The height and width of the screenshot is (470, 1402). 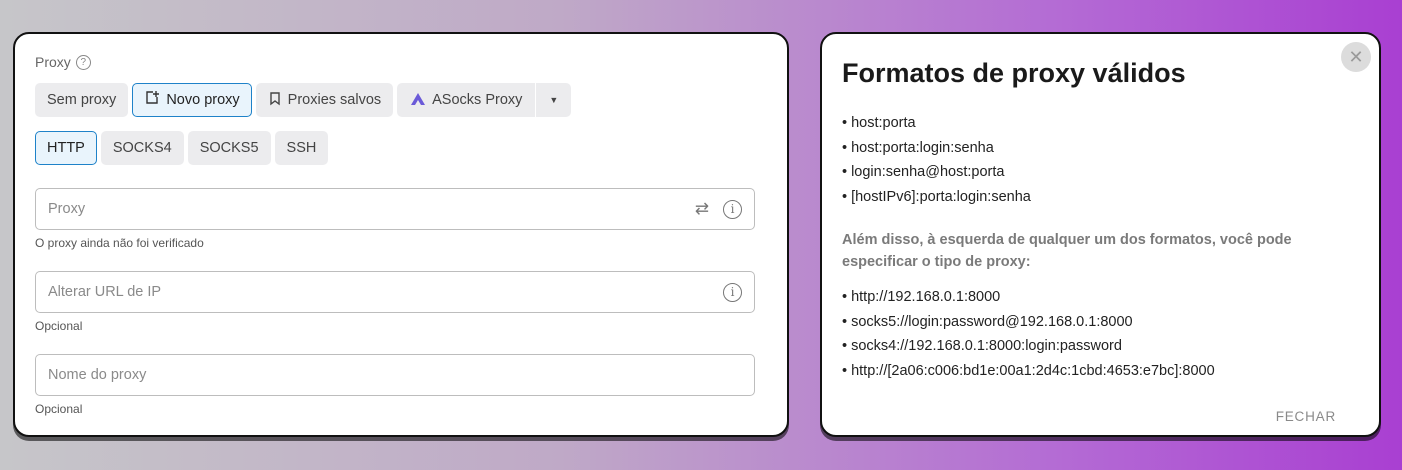 I want to click on list-item: host:porta, so click(x=936, y=123).